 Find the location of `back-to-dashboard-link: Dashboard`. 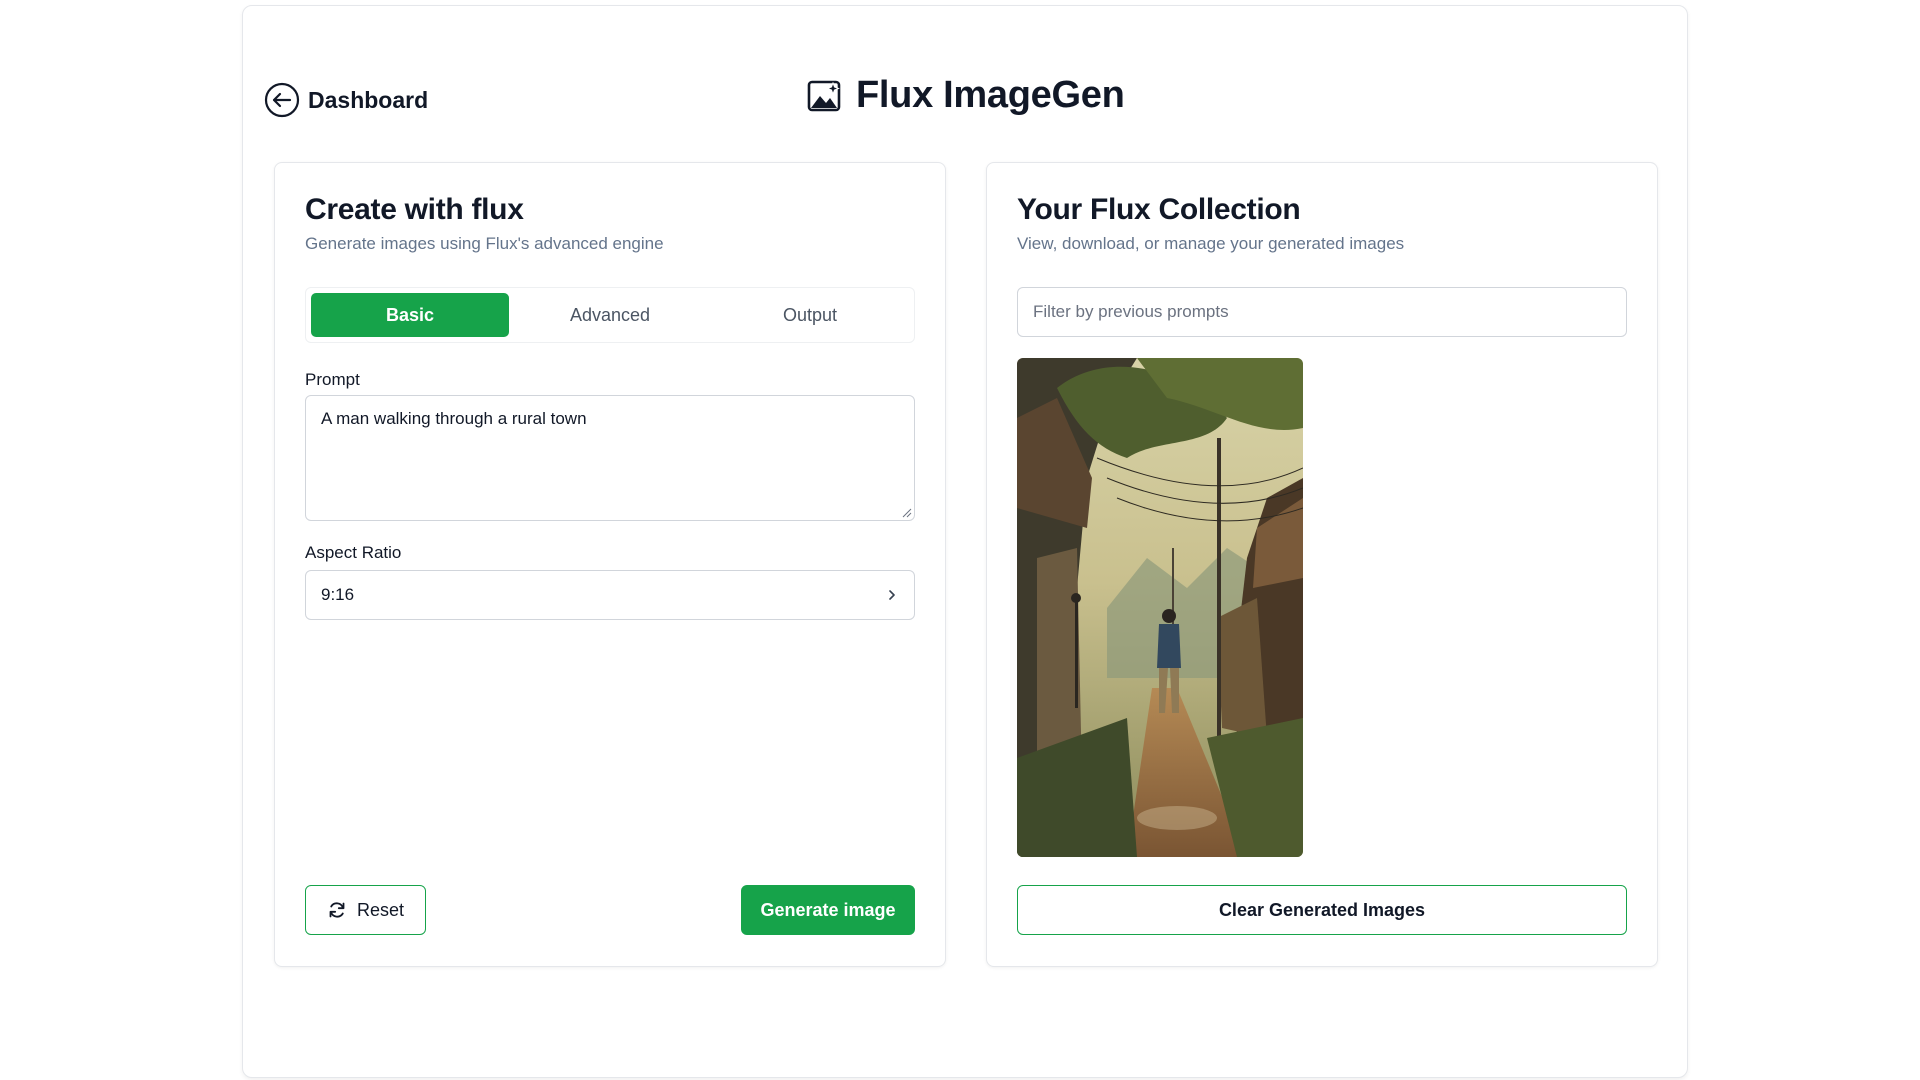

back-to-dashboard-link: Dashboard is located at coordinates (346, 100).